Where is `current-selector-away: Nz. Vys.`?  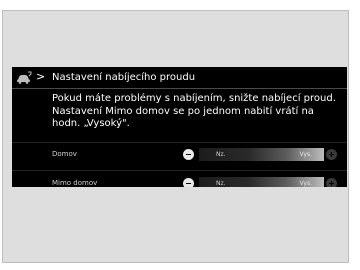 current-selector-away: Nz. Vys. is located at coordinates (258, 181).